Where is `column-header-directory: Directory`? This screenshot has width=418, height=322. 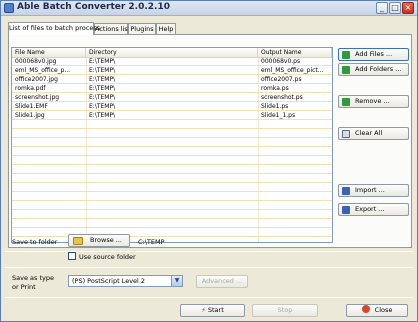
column-header-directory: Directory is located at coordinates (172, 53).